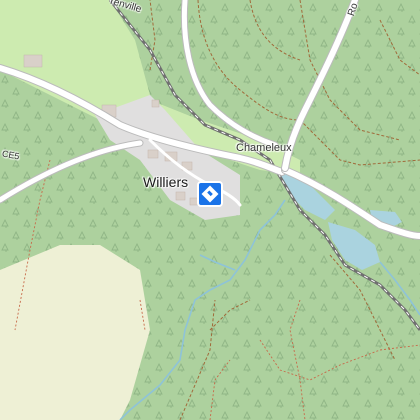  I want to click on hamlet-label: Chameleux, so click(264, 148).